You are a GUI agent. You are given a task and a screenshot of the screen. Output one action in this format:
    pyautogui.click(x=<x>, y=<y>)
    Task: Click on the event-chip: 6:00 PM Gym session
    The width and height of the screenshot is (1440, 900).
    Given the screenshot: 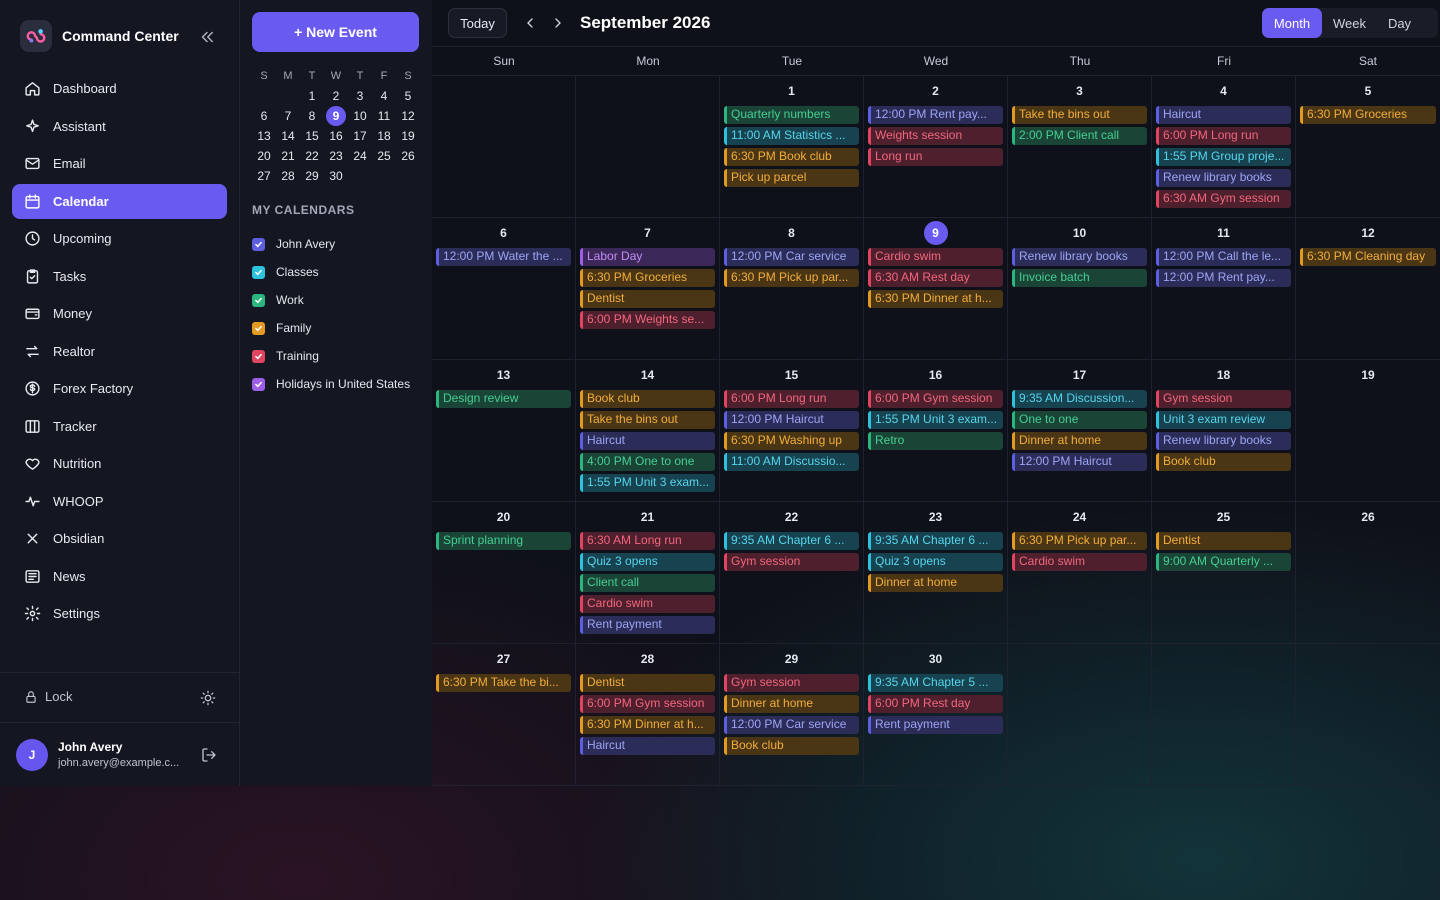 What is the action you would take?
    pyautogui.click(x=935, y=399)
    